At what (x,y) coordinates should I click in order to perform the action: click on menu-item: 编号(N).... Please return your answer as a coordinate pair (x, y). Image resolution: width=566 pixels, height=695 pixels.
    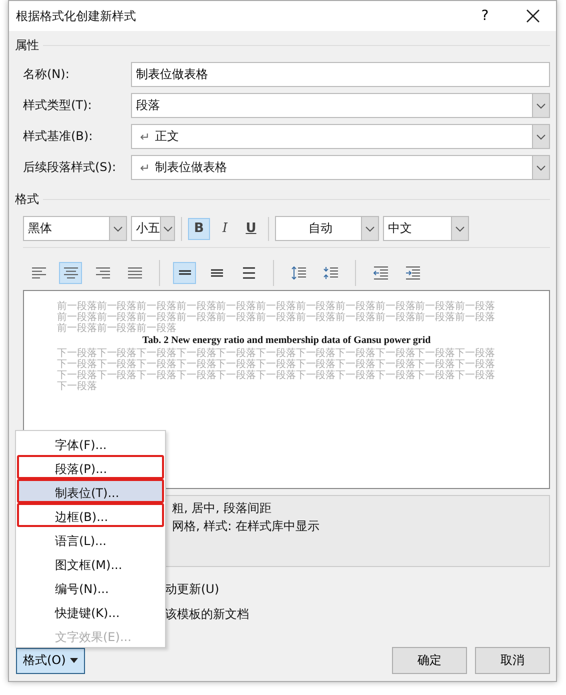
    Looking at the image, I should click on (90, 587).